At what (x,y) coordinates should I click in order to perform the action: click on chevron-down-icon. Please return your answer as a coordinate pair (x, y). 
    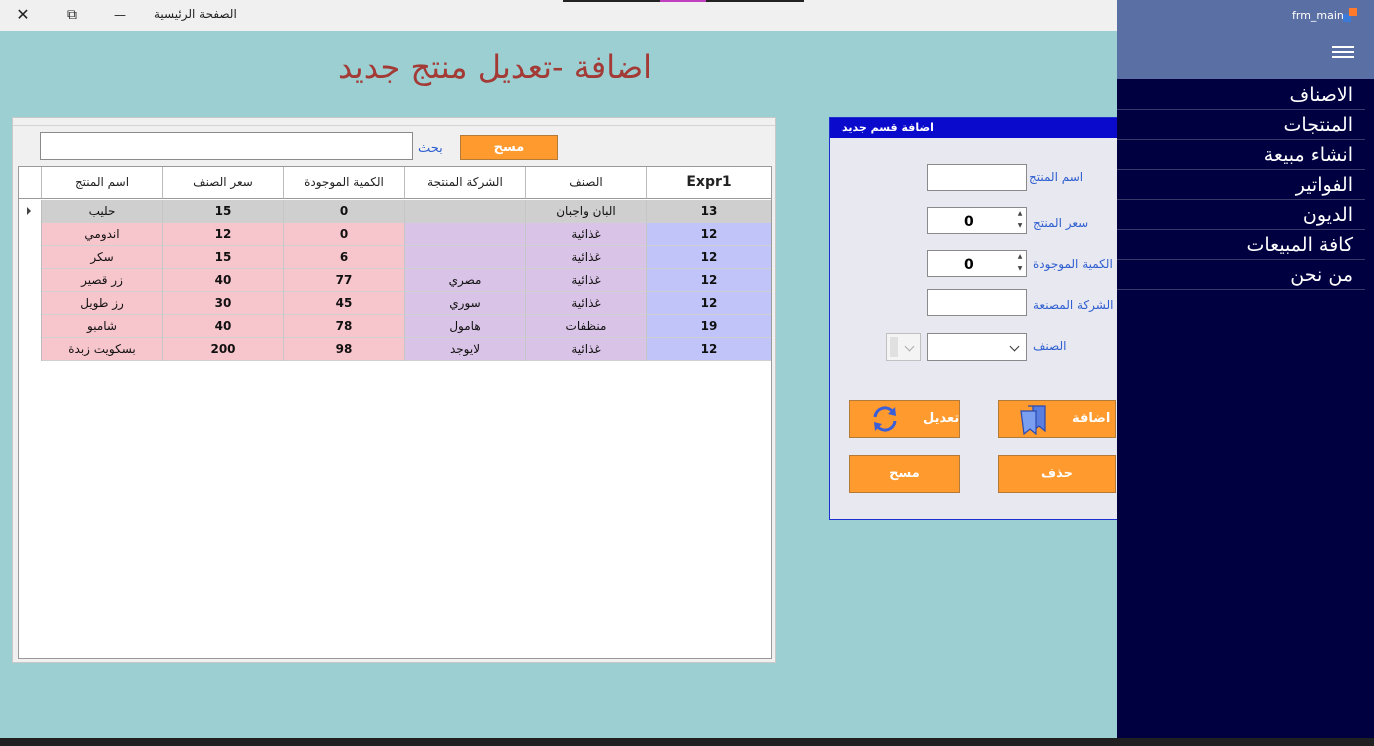
    Looking at the image, I should click on (1014, 346).